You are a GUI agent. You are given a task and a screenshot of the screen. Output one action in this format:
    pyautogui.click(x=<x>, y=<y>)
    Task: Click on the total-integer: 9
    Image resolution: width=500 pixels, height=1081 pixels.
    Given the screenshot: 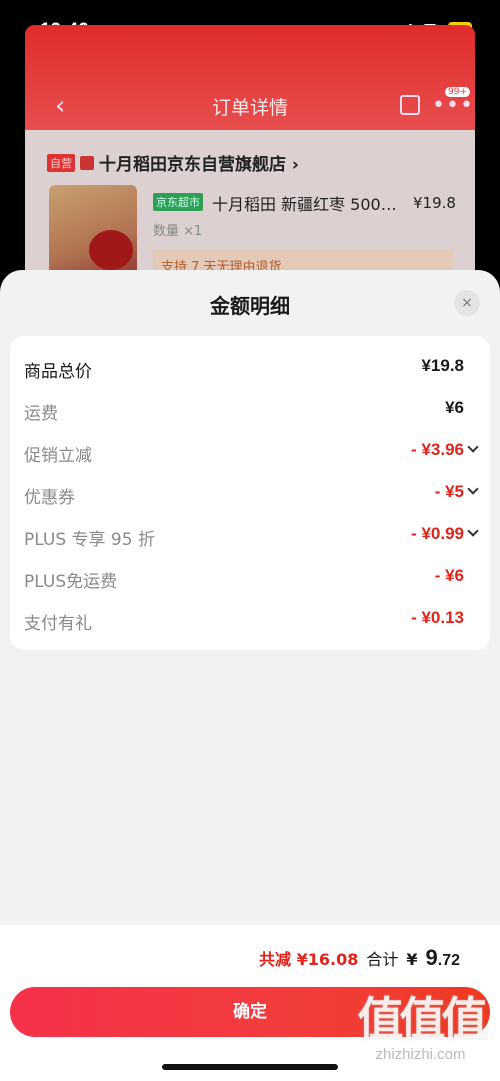 What is the action you would take?
    pyautogui.click(x=431, y=957)
    